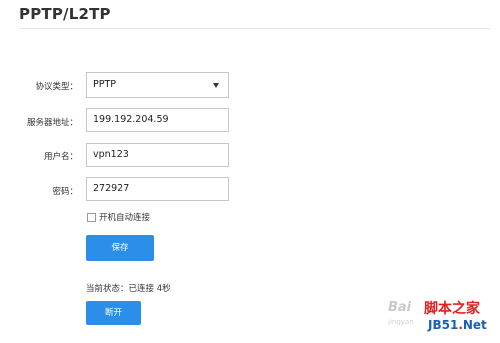 This screenshot has width=500, height=343. What do you see at coordinates (157, 155) in the screenshot?
I see `username-field: vpn123` at bounding box center [157, 155].